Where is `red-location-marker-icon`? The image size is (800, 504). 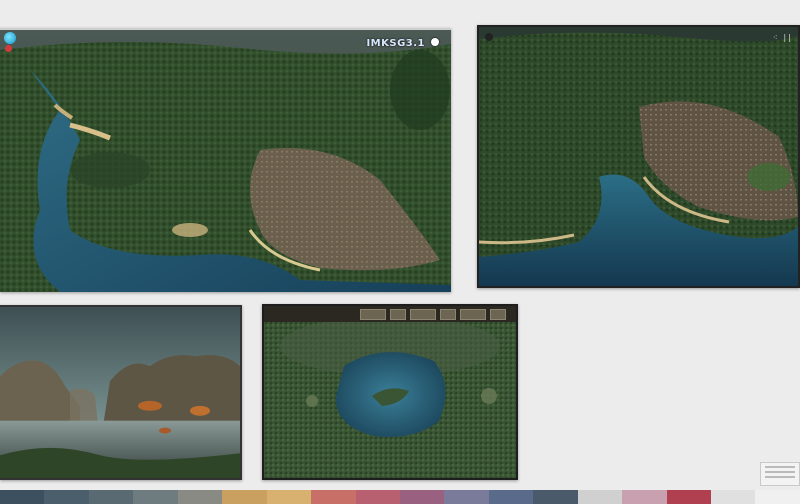 red-location-marker-icon is located at coordinates (8, 48).